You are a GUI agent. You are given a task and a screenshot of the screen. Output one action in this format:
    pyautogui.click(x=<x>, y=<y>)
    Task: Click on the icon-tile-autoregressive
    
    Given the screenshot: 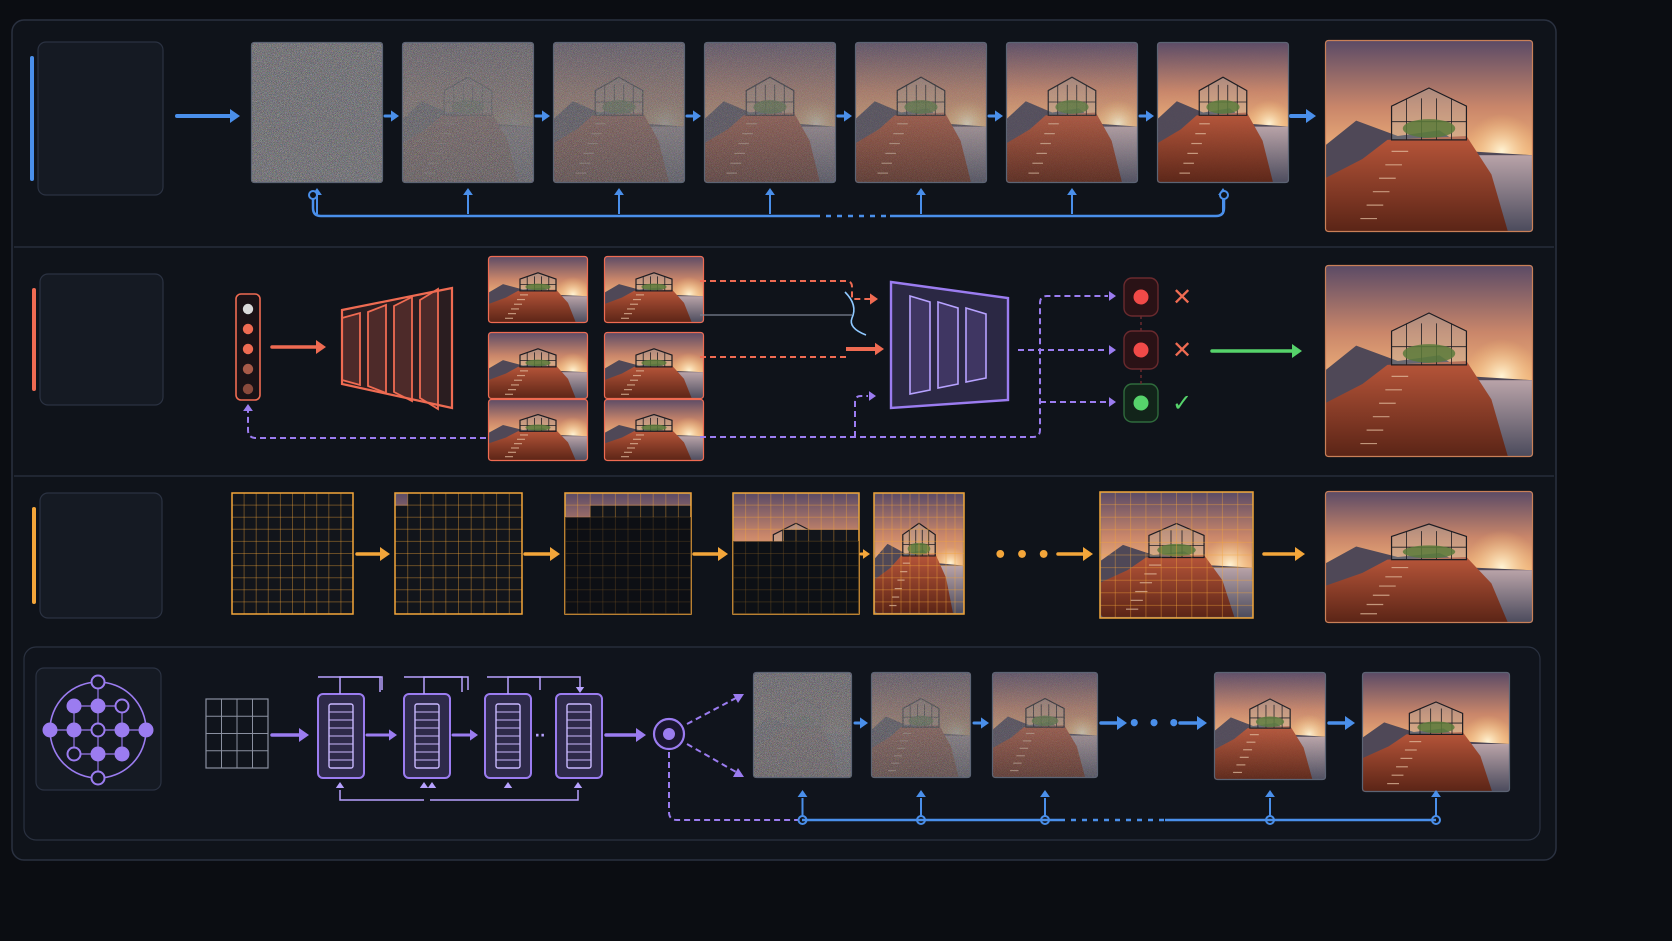 What is the action you would take?
    pyautogui.click(x=101, y=555)
    